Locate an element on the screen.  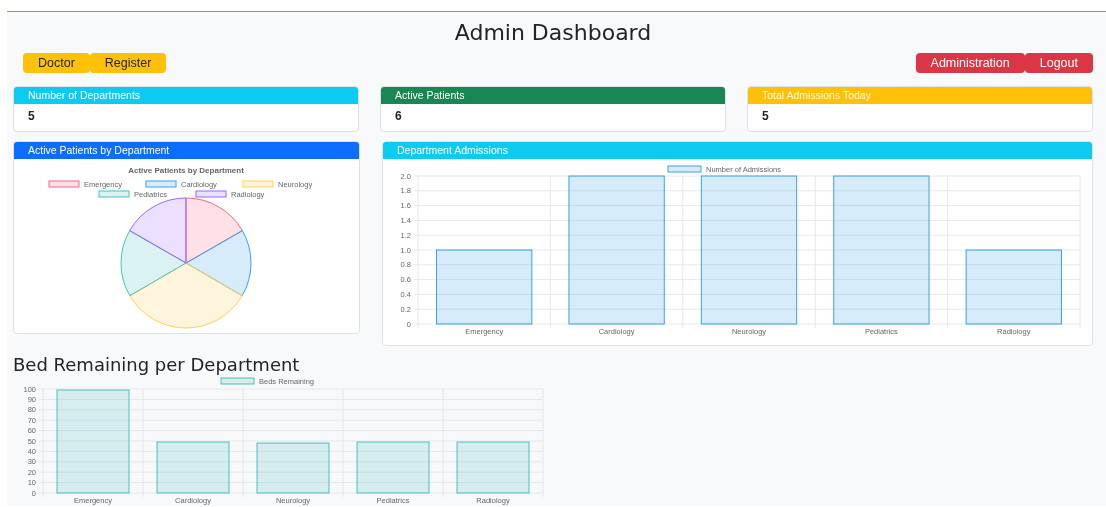
page-title: Admin Dashboard is located at coordinates (553, 33).